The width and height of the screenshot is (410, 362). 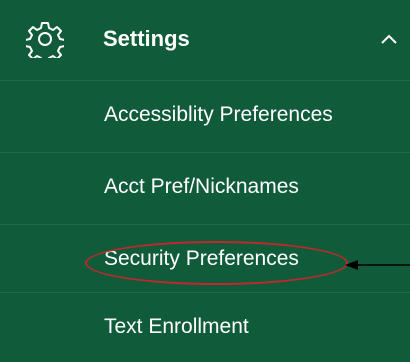 I want to click on chevron-up-icon, so click(x=389, y=39).